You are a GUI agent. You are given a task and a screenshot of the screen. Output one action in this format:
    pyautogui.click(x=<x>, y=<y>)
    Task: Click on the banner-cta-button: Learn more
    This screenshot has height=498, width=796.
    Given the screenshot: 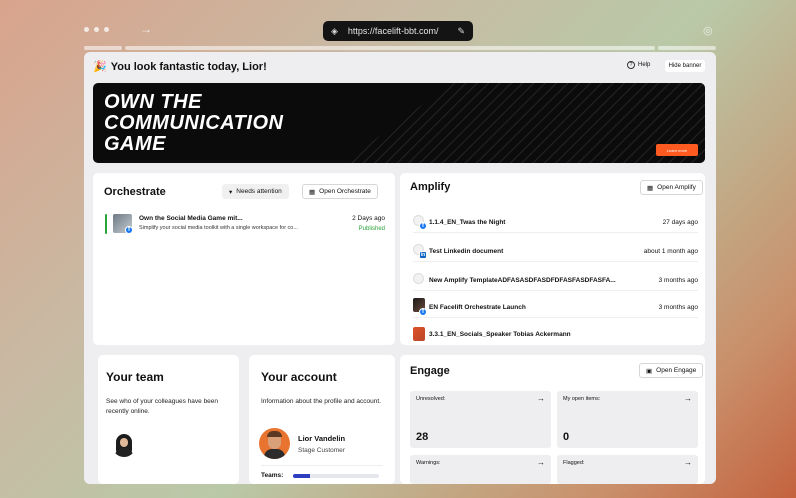 What is the action you would take?
    pyautogui.click(x=677, y=150)
    